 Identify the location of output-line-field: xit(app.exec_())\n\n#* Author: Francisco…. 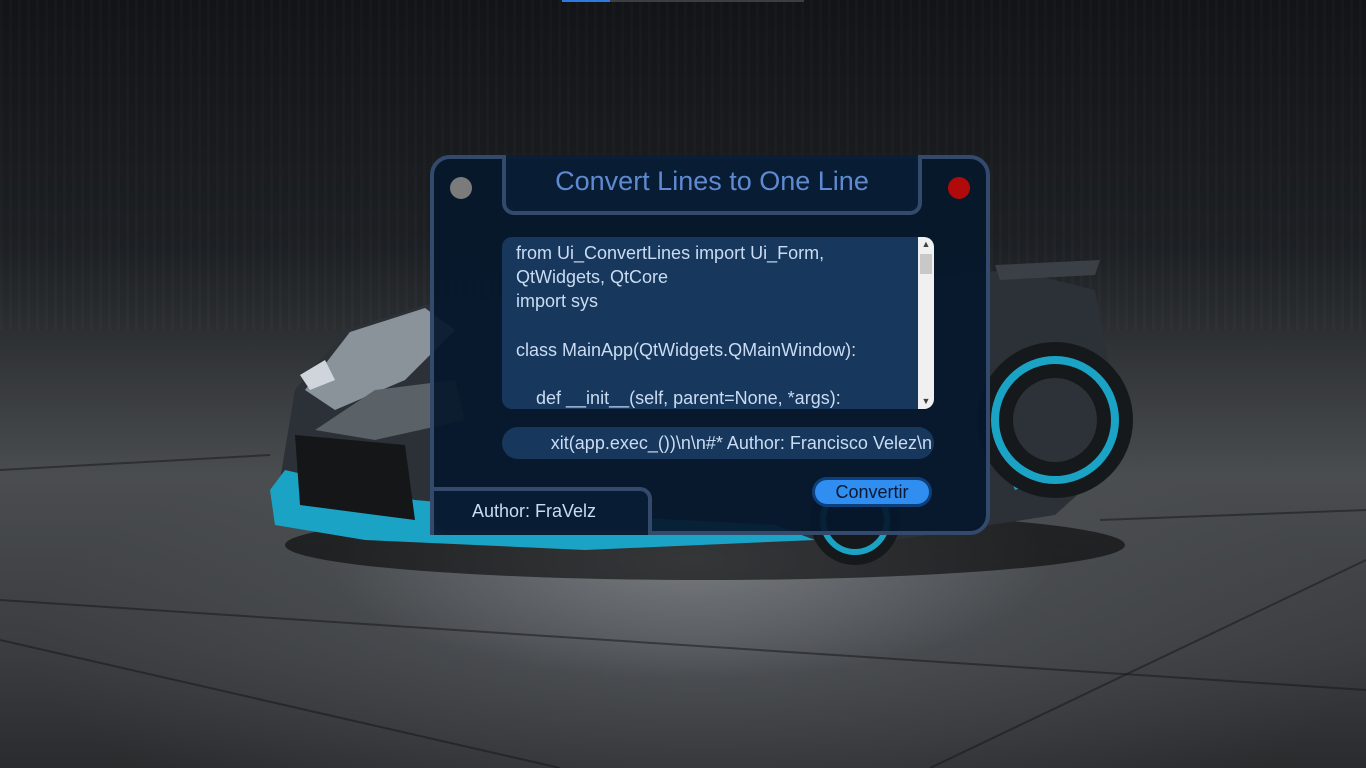
(718, 443).